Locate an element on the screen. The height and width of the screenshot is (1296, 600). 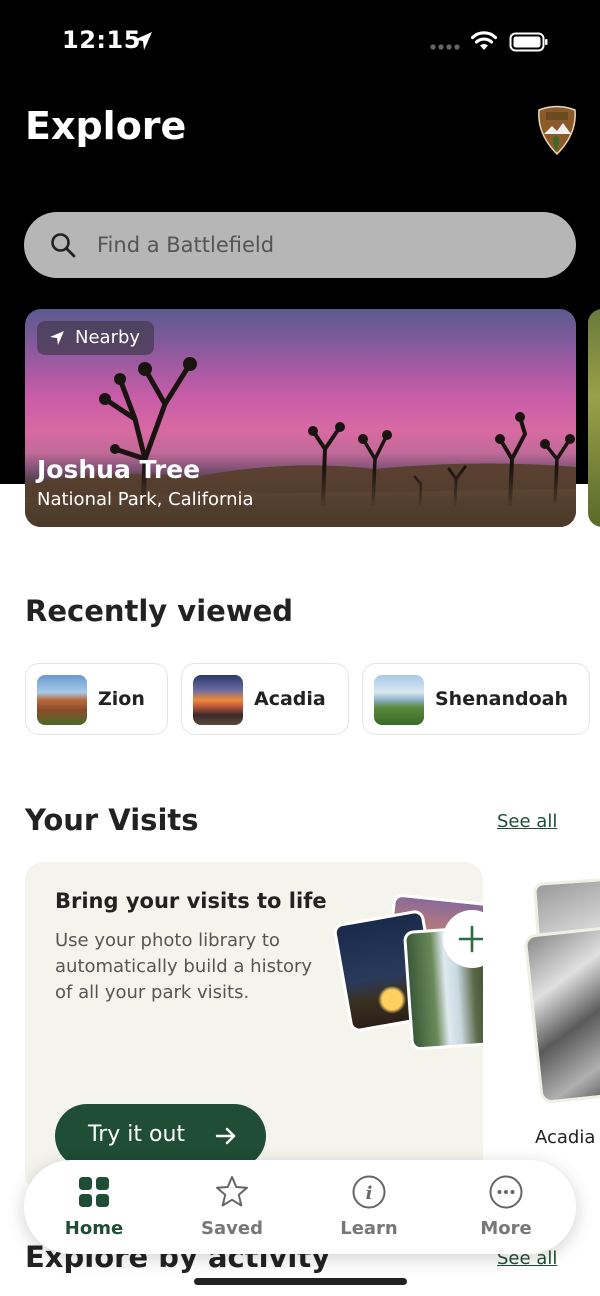
tab-more: More is located at coordinates (506, 1207).